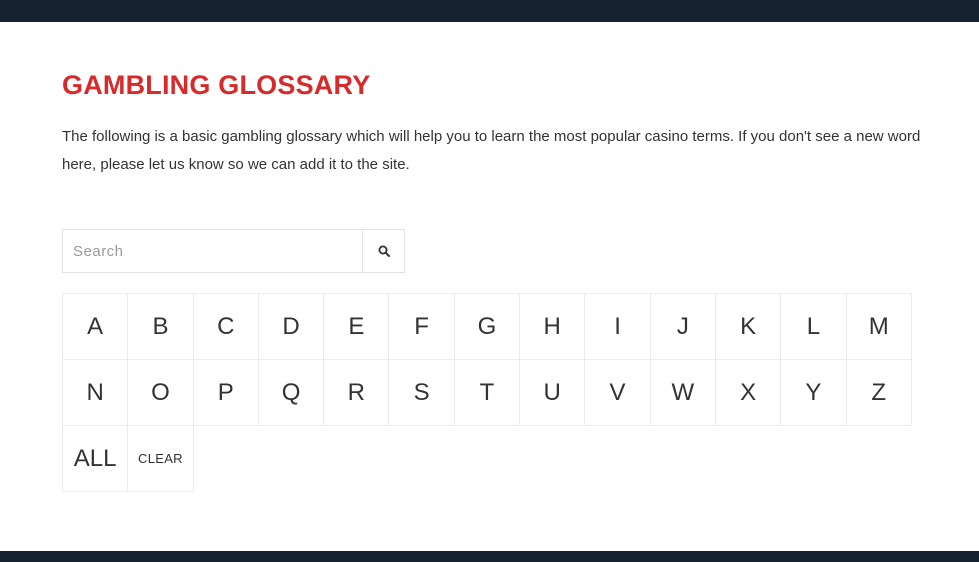 This screenshot has width=979, height=562. Describe the element at coordinates (813, 326) in the screenshot. I see `letter-button-l: L` at that location.